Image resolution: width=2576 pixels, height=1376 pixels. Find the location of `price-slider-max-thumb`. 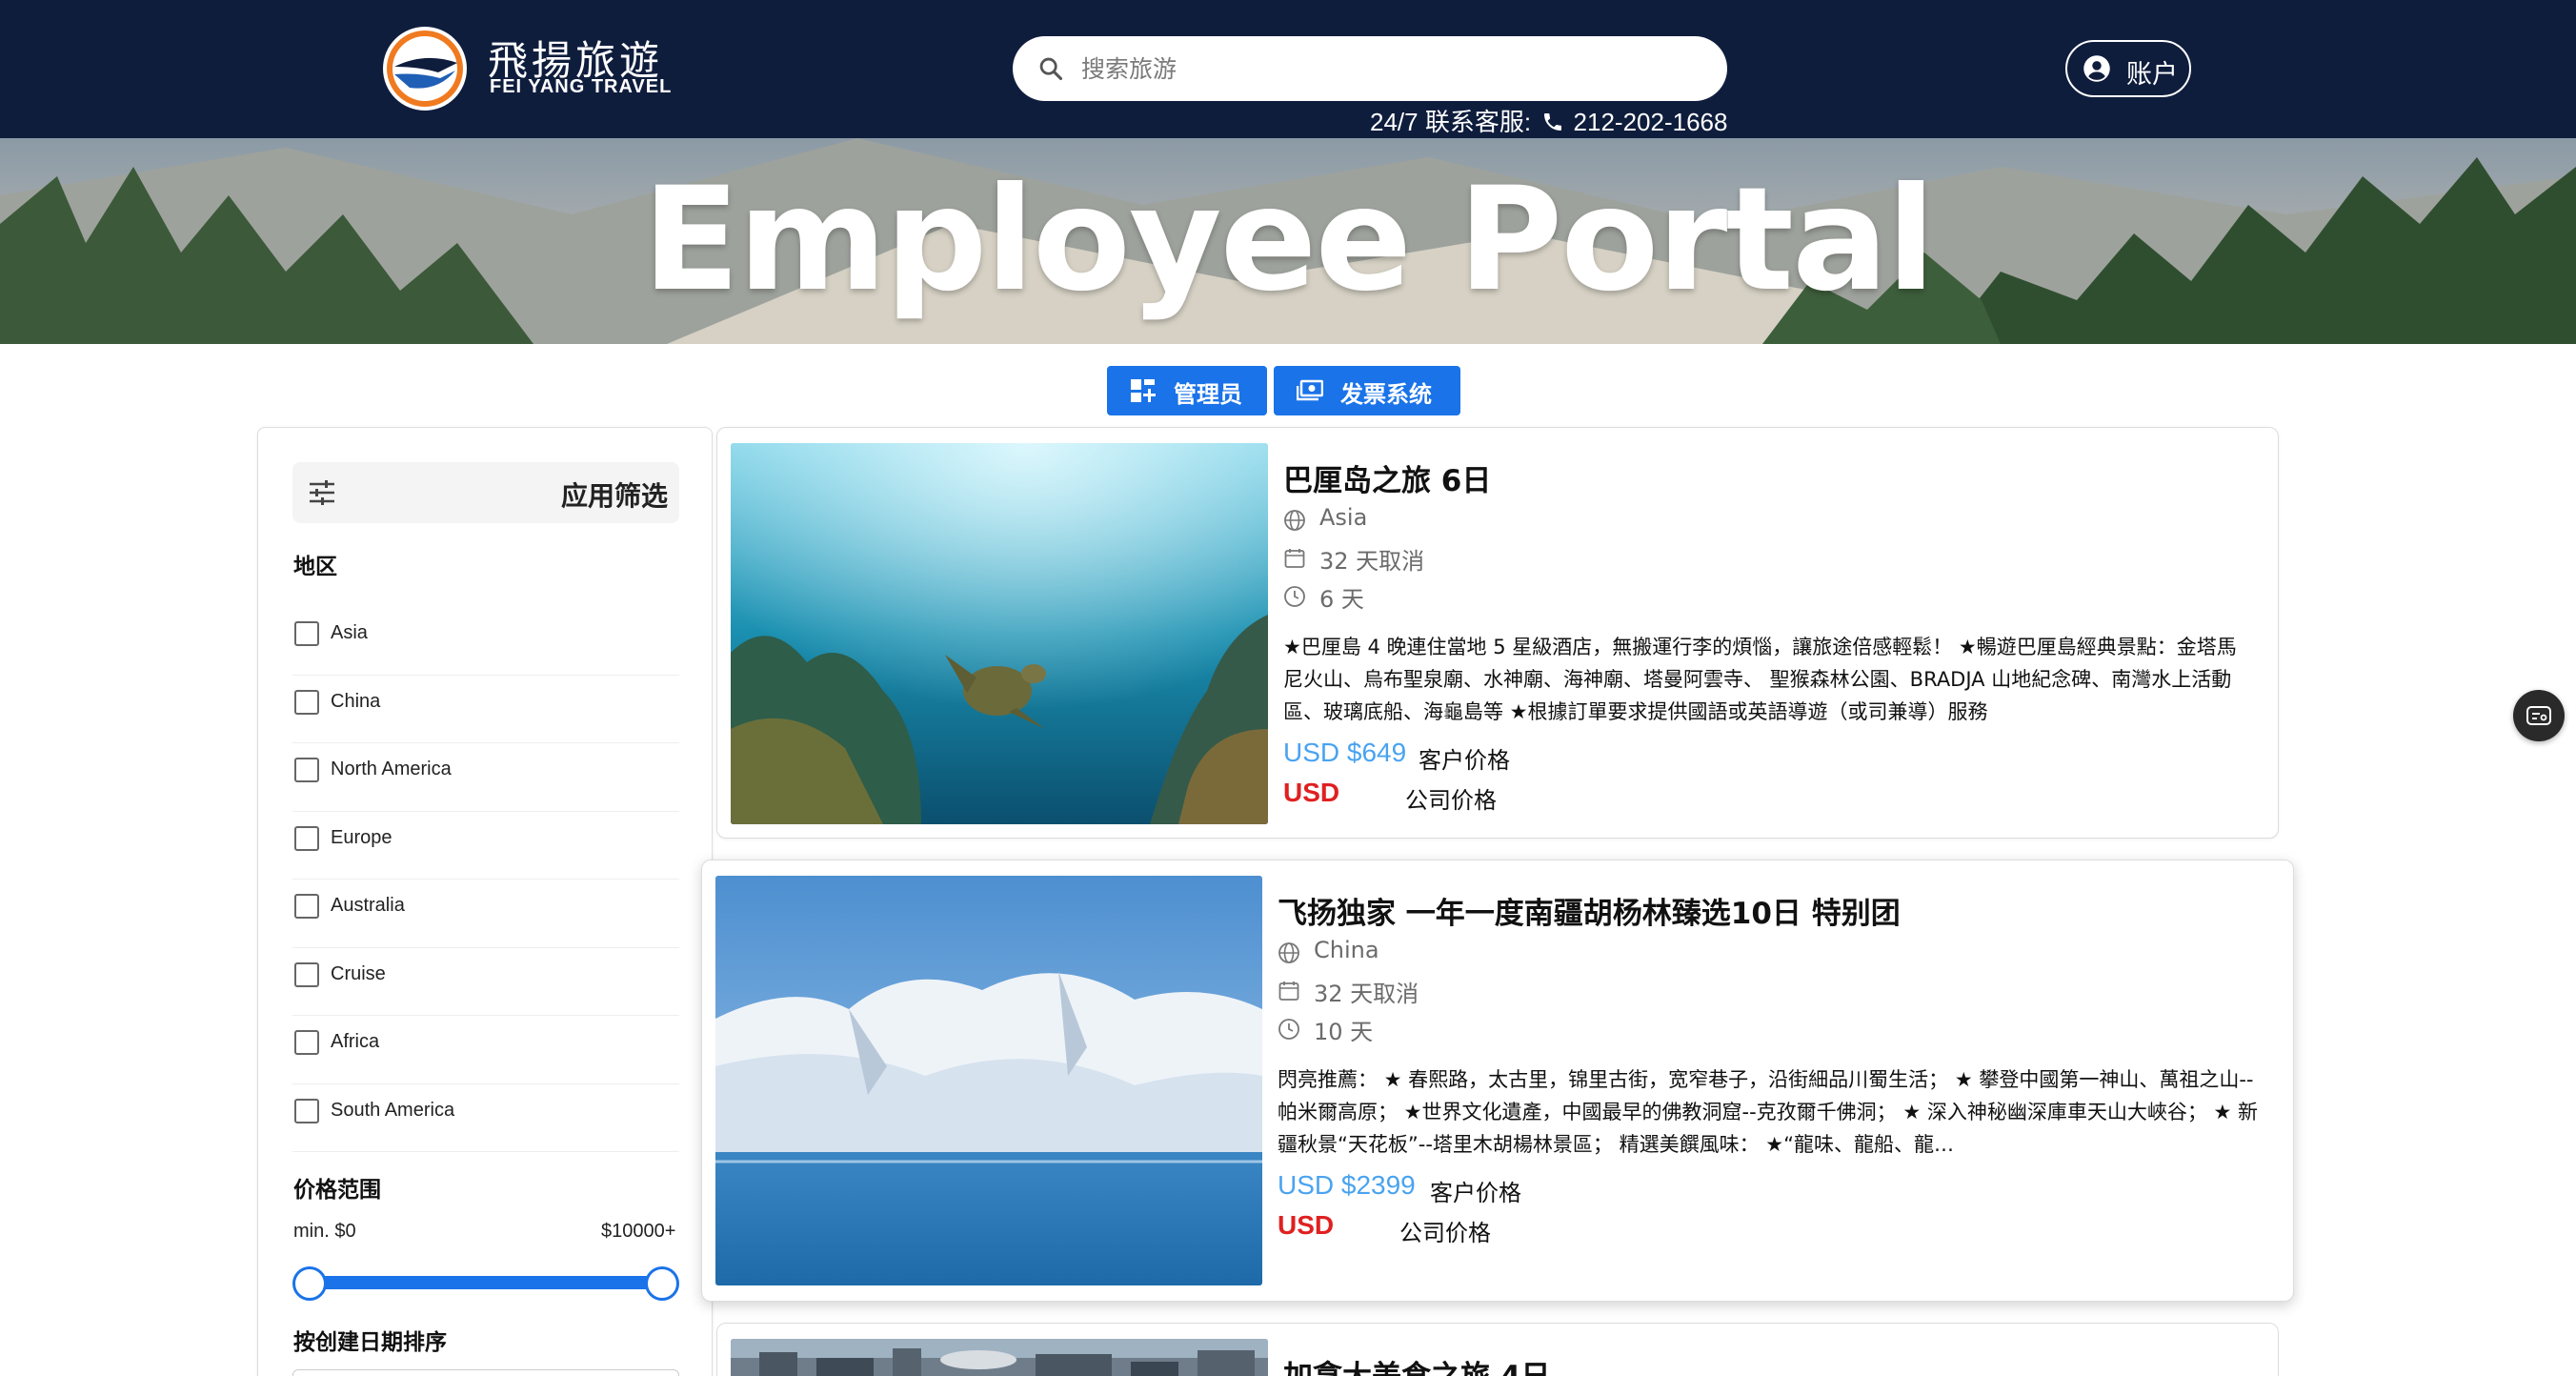

price-slider-max-thumb is located at coordinates (662, 1284).